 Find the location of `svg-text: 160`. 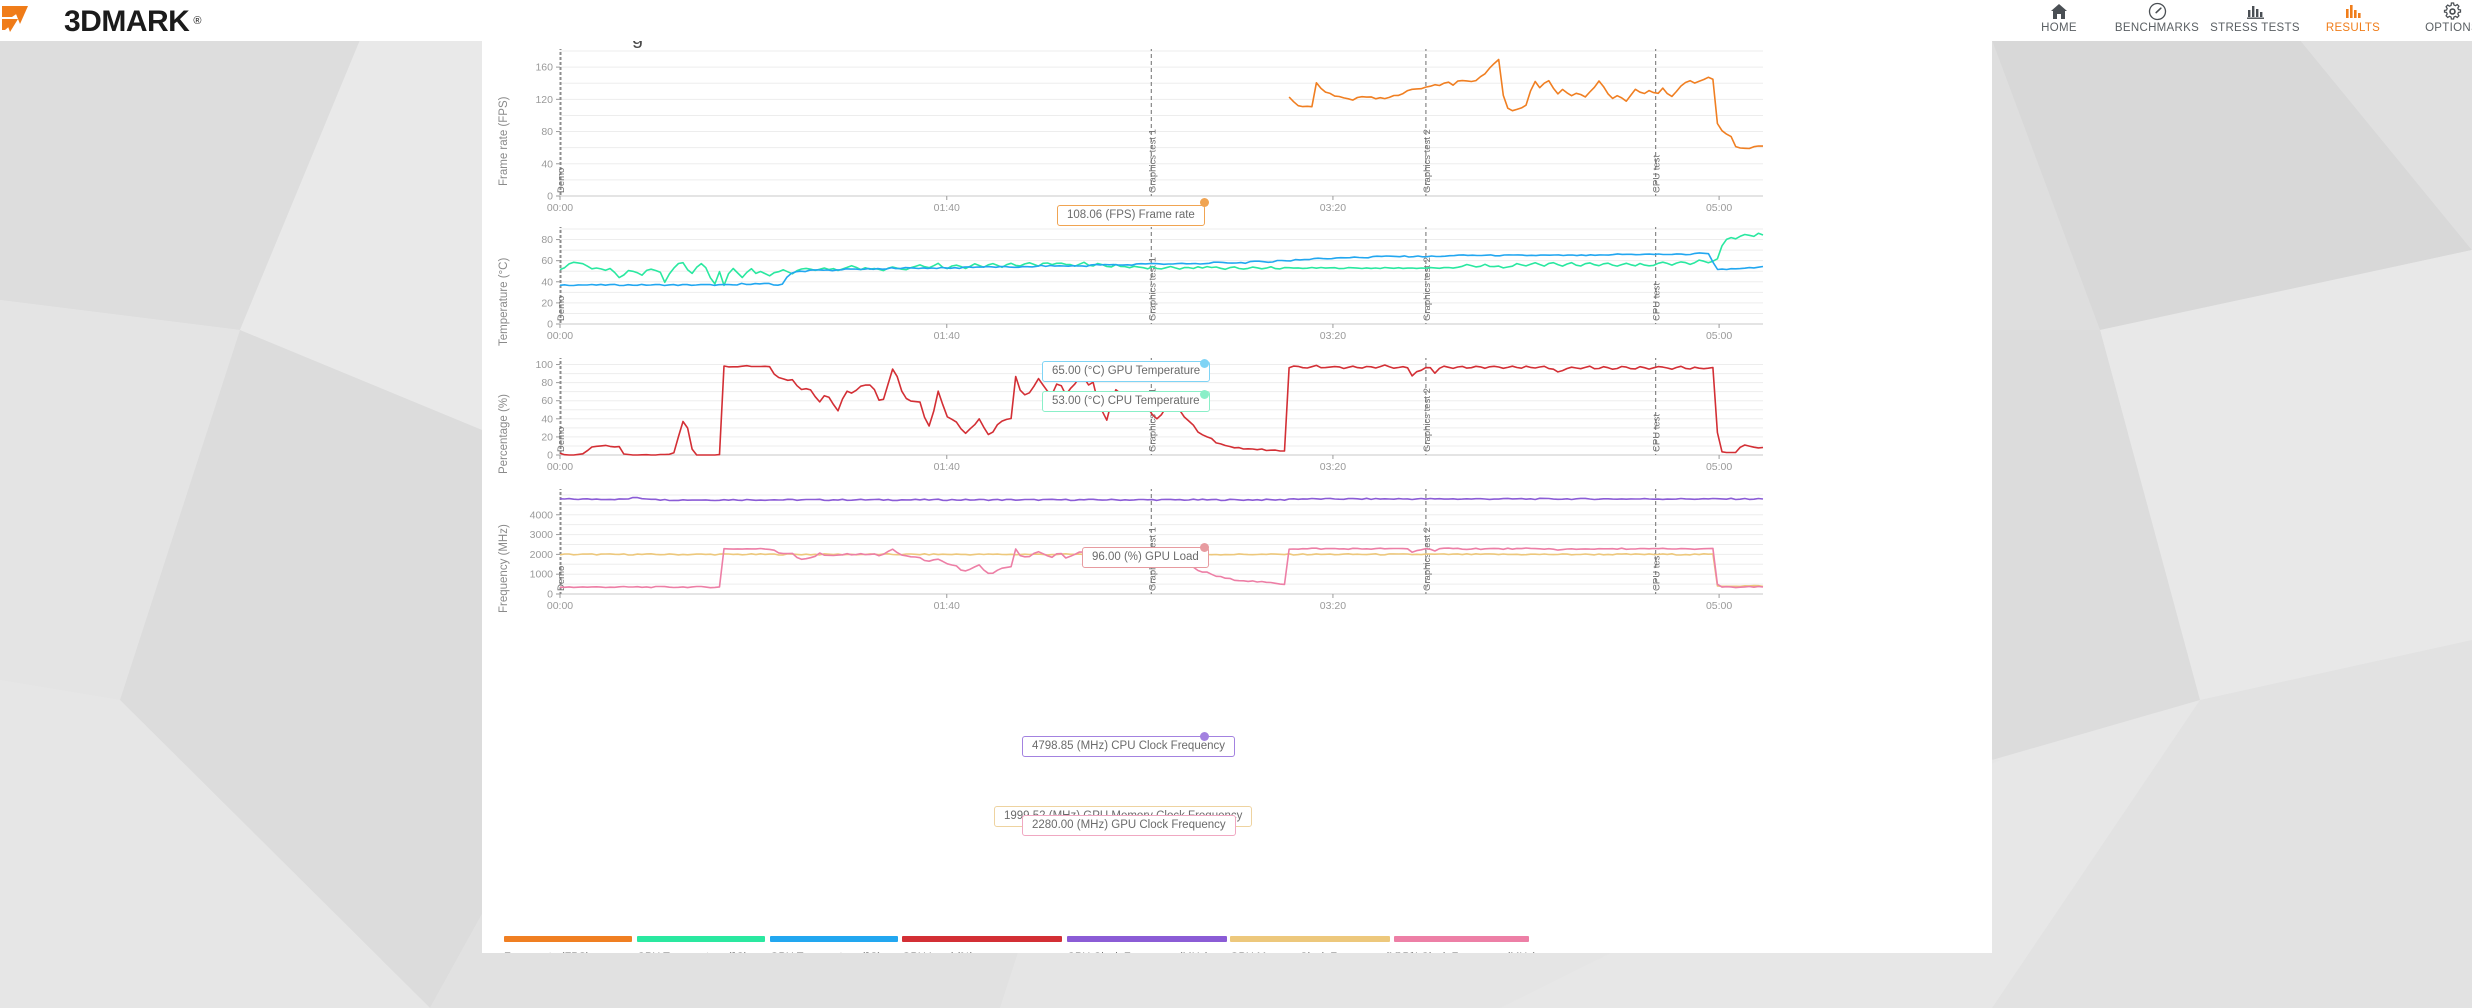

svg-text: 160 is located at coordinates (544, 68).